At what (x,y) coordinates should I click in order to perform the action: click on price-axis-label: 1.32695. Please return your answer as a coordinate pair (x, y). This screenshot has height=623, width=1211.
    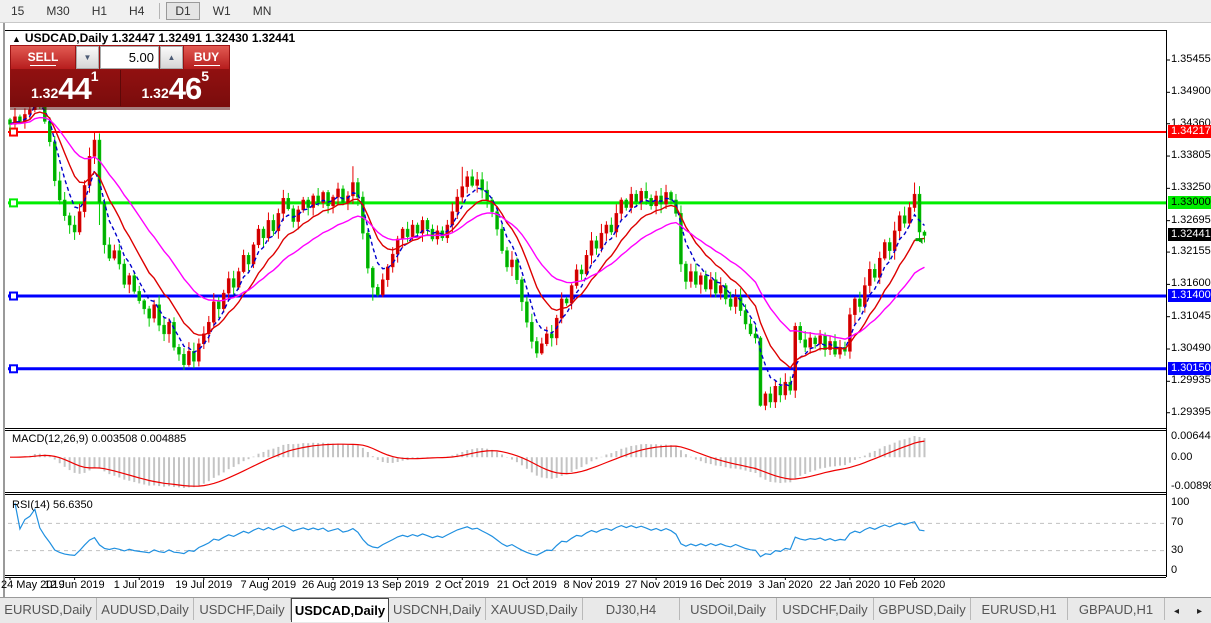
    Looking at the image, I should click on (1191, 219).